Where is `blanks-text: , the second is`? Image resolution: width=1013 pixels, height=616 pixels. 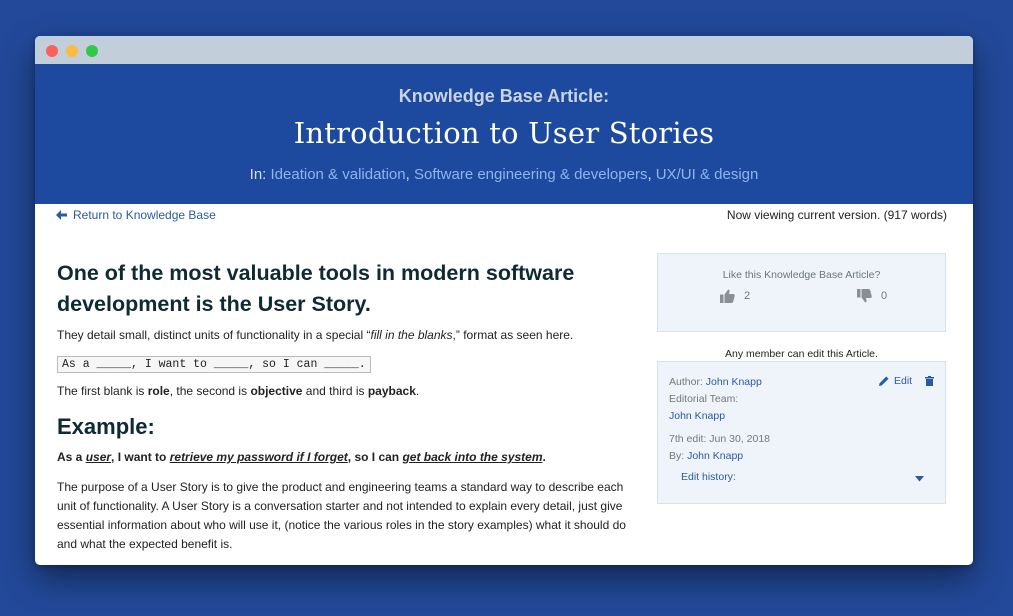
blanks-text: , the second is is located at coordinates (210, 391).